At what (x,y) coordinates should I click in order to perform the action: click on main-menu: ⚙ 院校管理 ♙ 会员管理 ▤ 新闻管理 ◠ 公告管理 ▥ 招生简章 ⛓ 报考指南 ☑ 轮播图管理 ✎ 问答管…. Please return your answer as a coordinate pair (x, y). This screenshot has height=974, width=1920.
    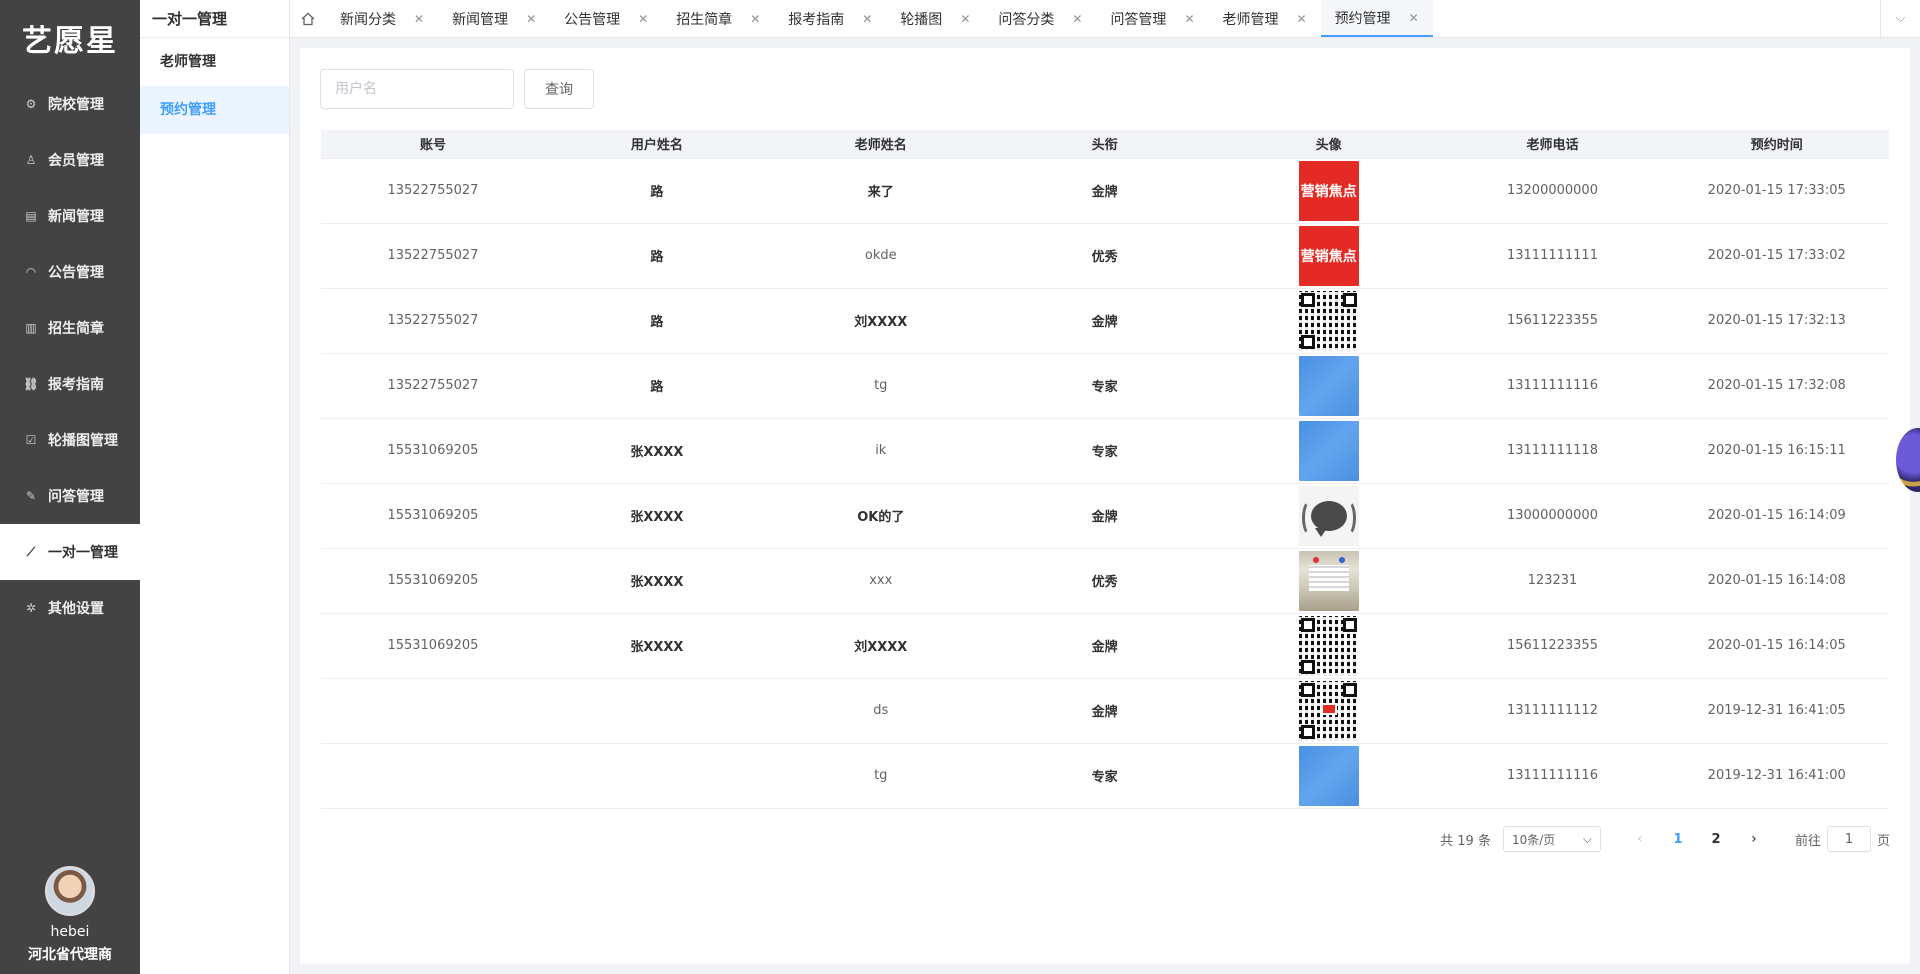
    Looking at the image, I should click on (70, 356).